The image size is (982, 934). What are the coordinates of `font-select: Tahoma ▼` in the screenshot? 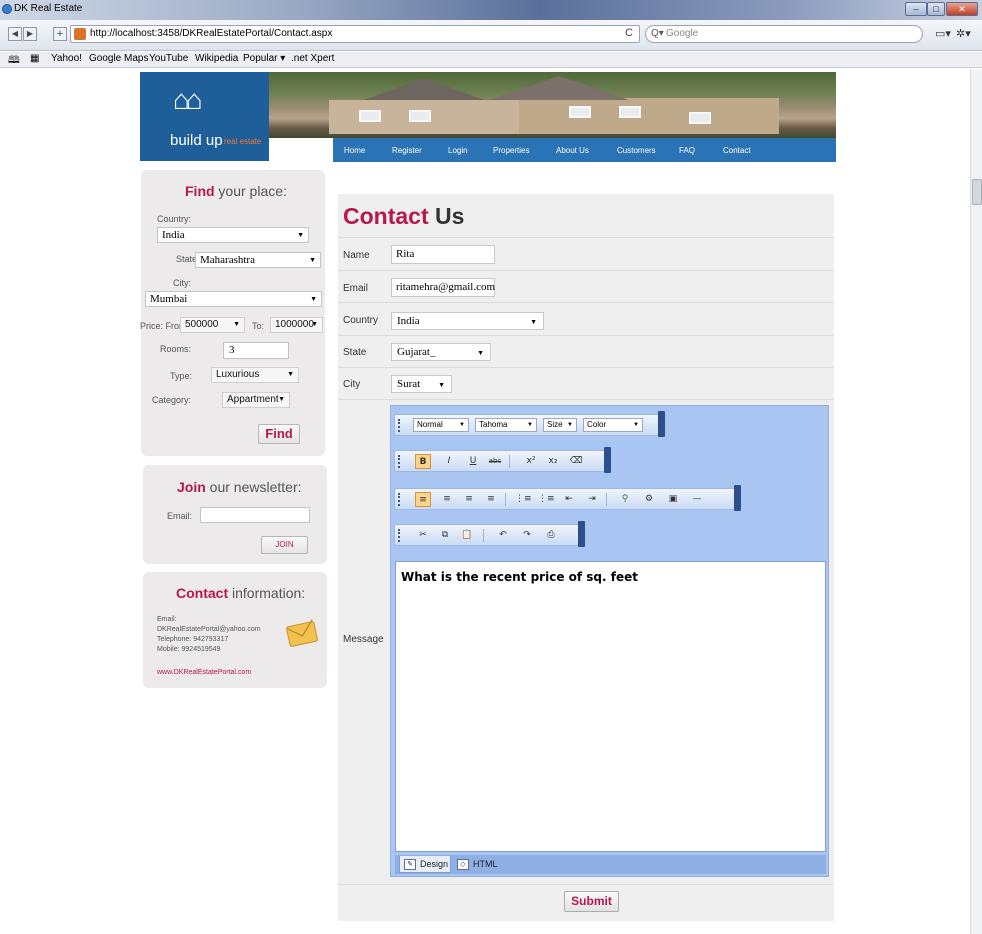 It's located at (506, 425).